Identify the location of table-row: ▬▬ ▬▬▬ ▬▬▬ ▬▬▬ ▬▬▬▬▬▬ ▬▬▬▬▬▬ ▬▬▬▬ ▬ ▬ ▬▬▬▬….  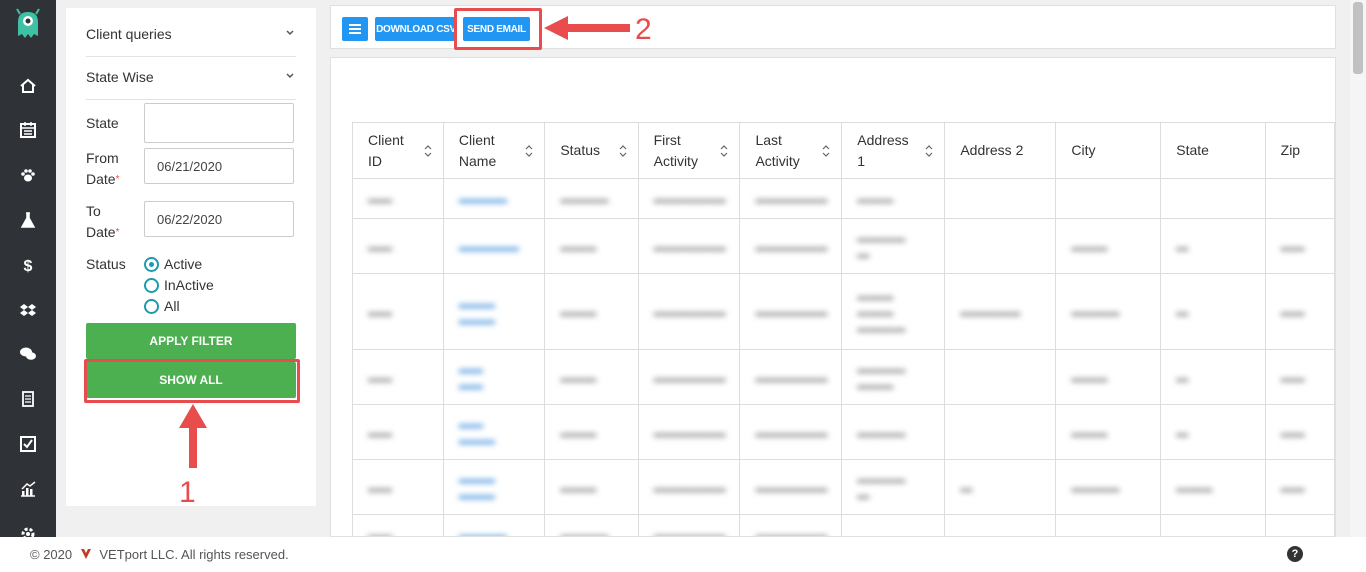
(843, 487).